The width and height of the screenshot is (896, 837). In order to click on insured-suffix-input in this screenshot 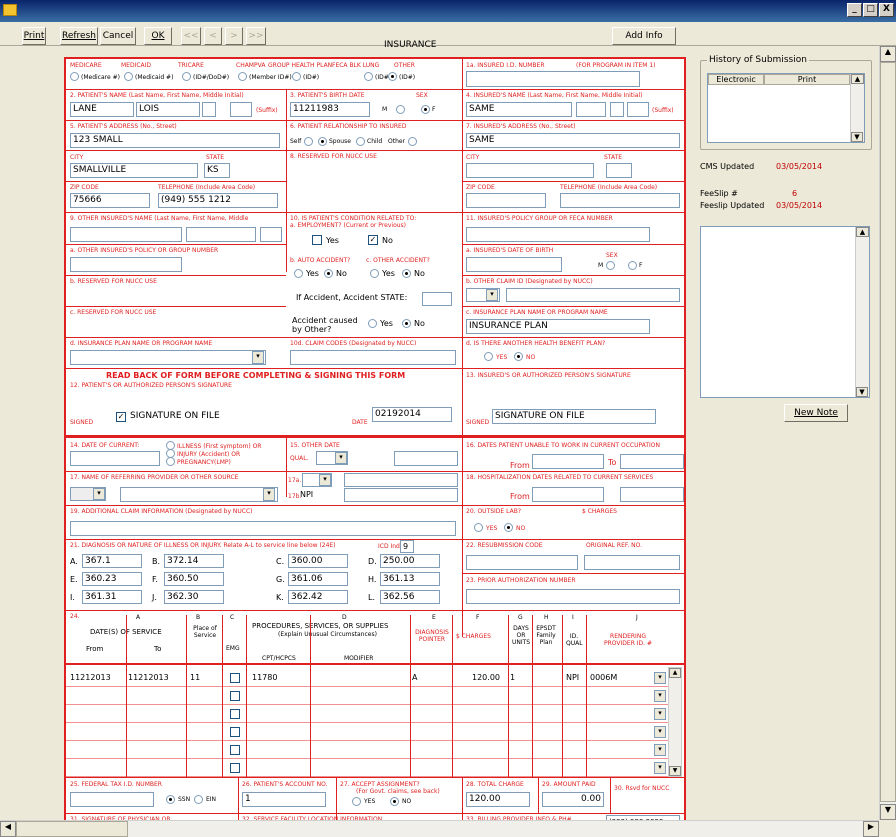, I will do `click(638, 109)`.